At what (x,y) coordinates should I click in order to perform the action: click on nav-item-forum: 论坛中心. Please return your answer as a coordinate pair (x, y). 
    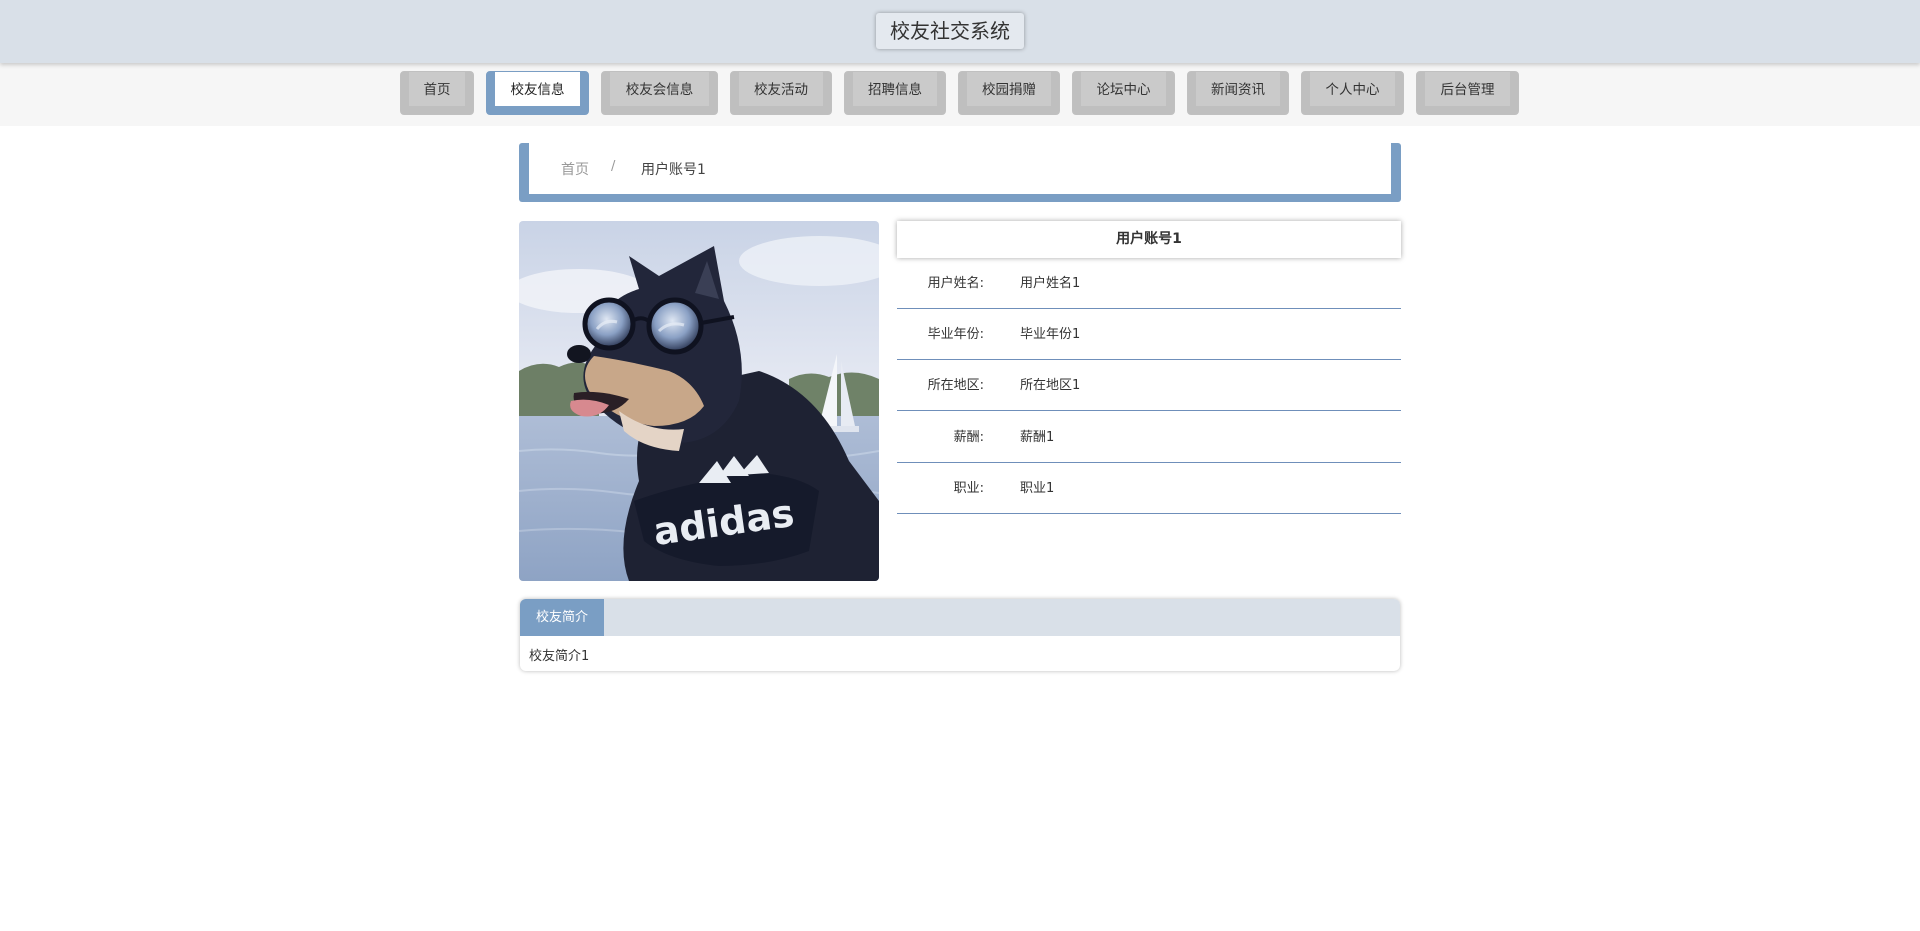
    Looking at the image, I should click on (1123, 93).